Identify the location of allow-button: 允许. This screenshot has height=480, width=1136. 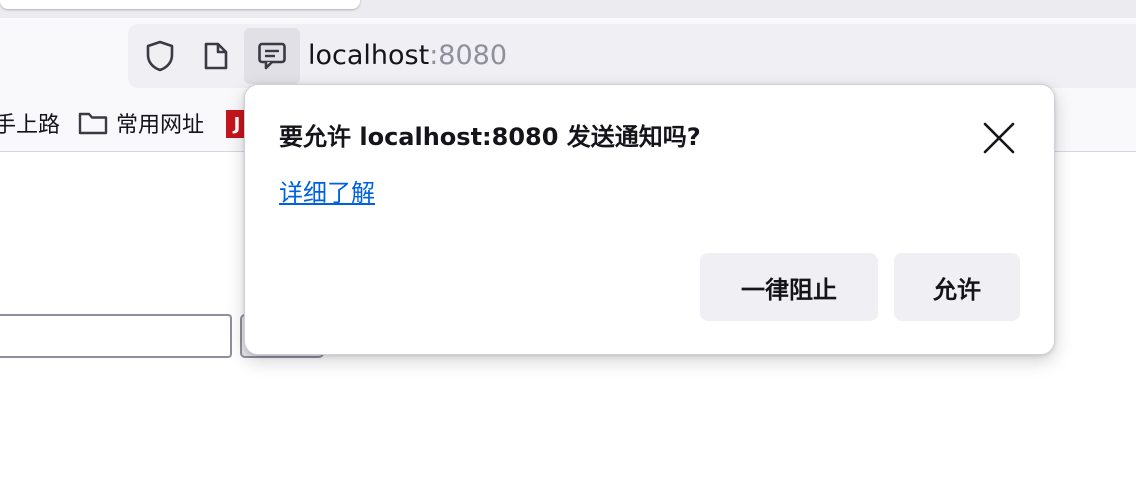
(957, 287).